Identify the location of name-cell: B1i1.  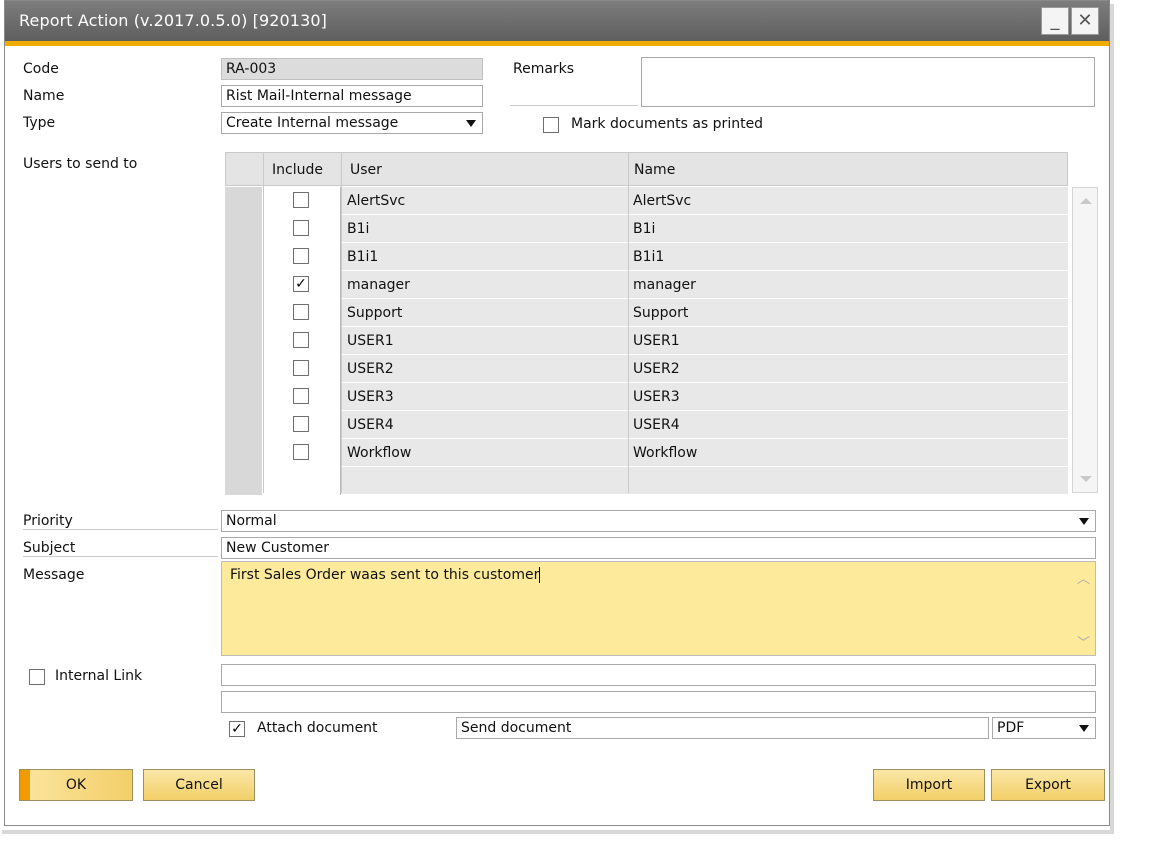
(648, 257).